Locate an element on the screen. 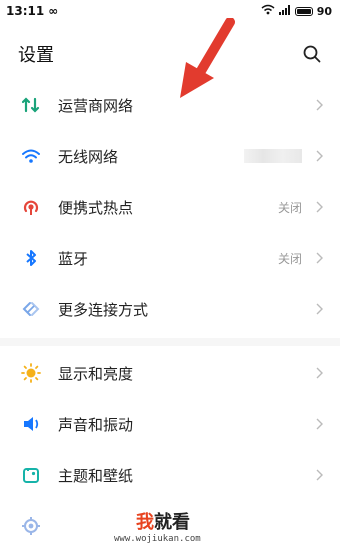  setting-label: 蓝牙 is located at coordinates (73, 258).